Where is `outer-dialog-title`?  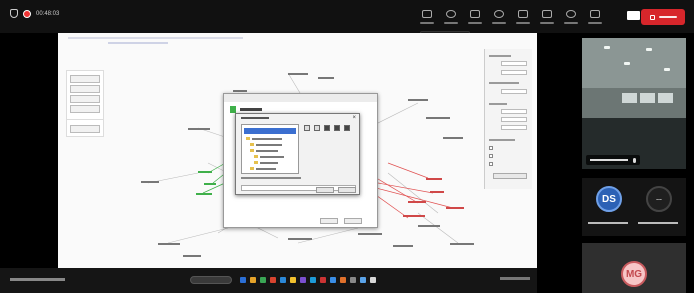
outer-dialog-title is located at coordinates (251, 109).